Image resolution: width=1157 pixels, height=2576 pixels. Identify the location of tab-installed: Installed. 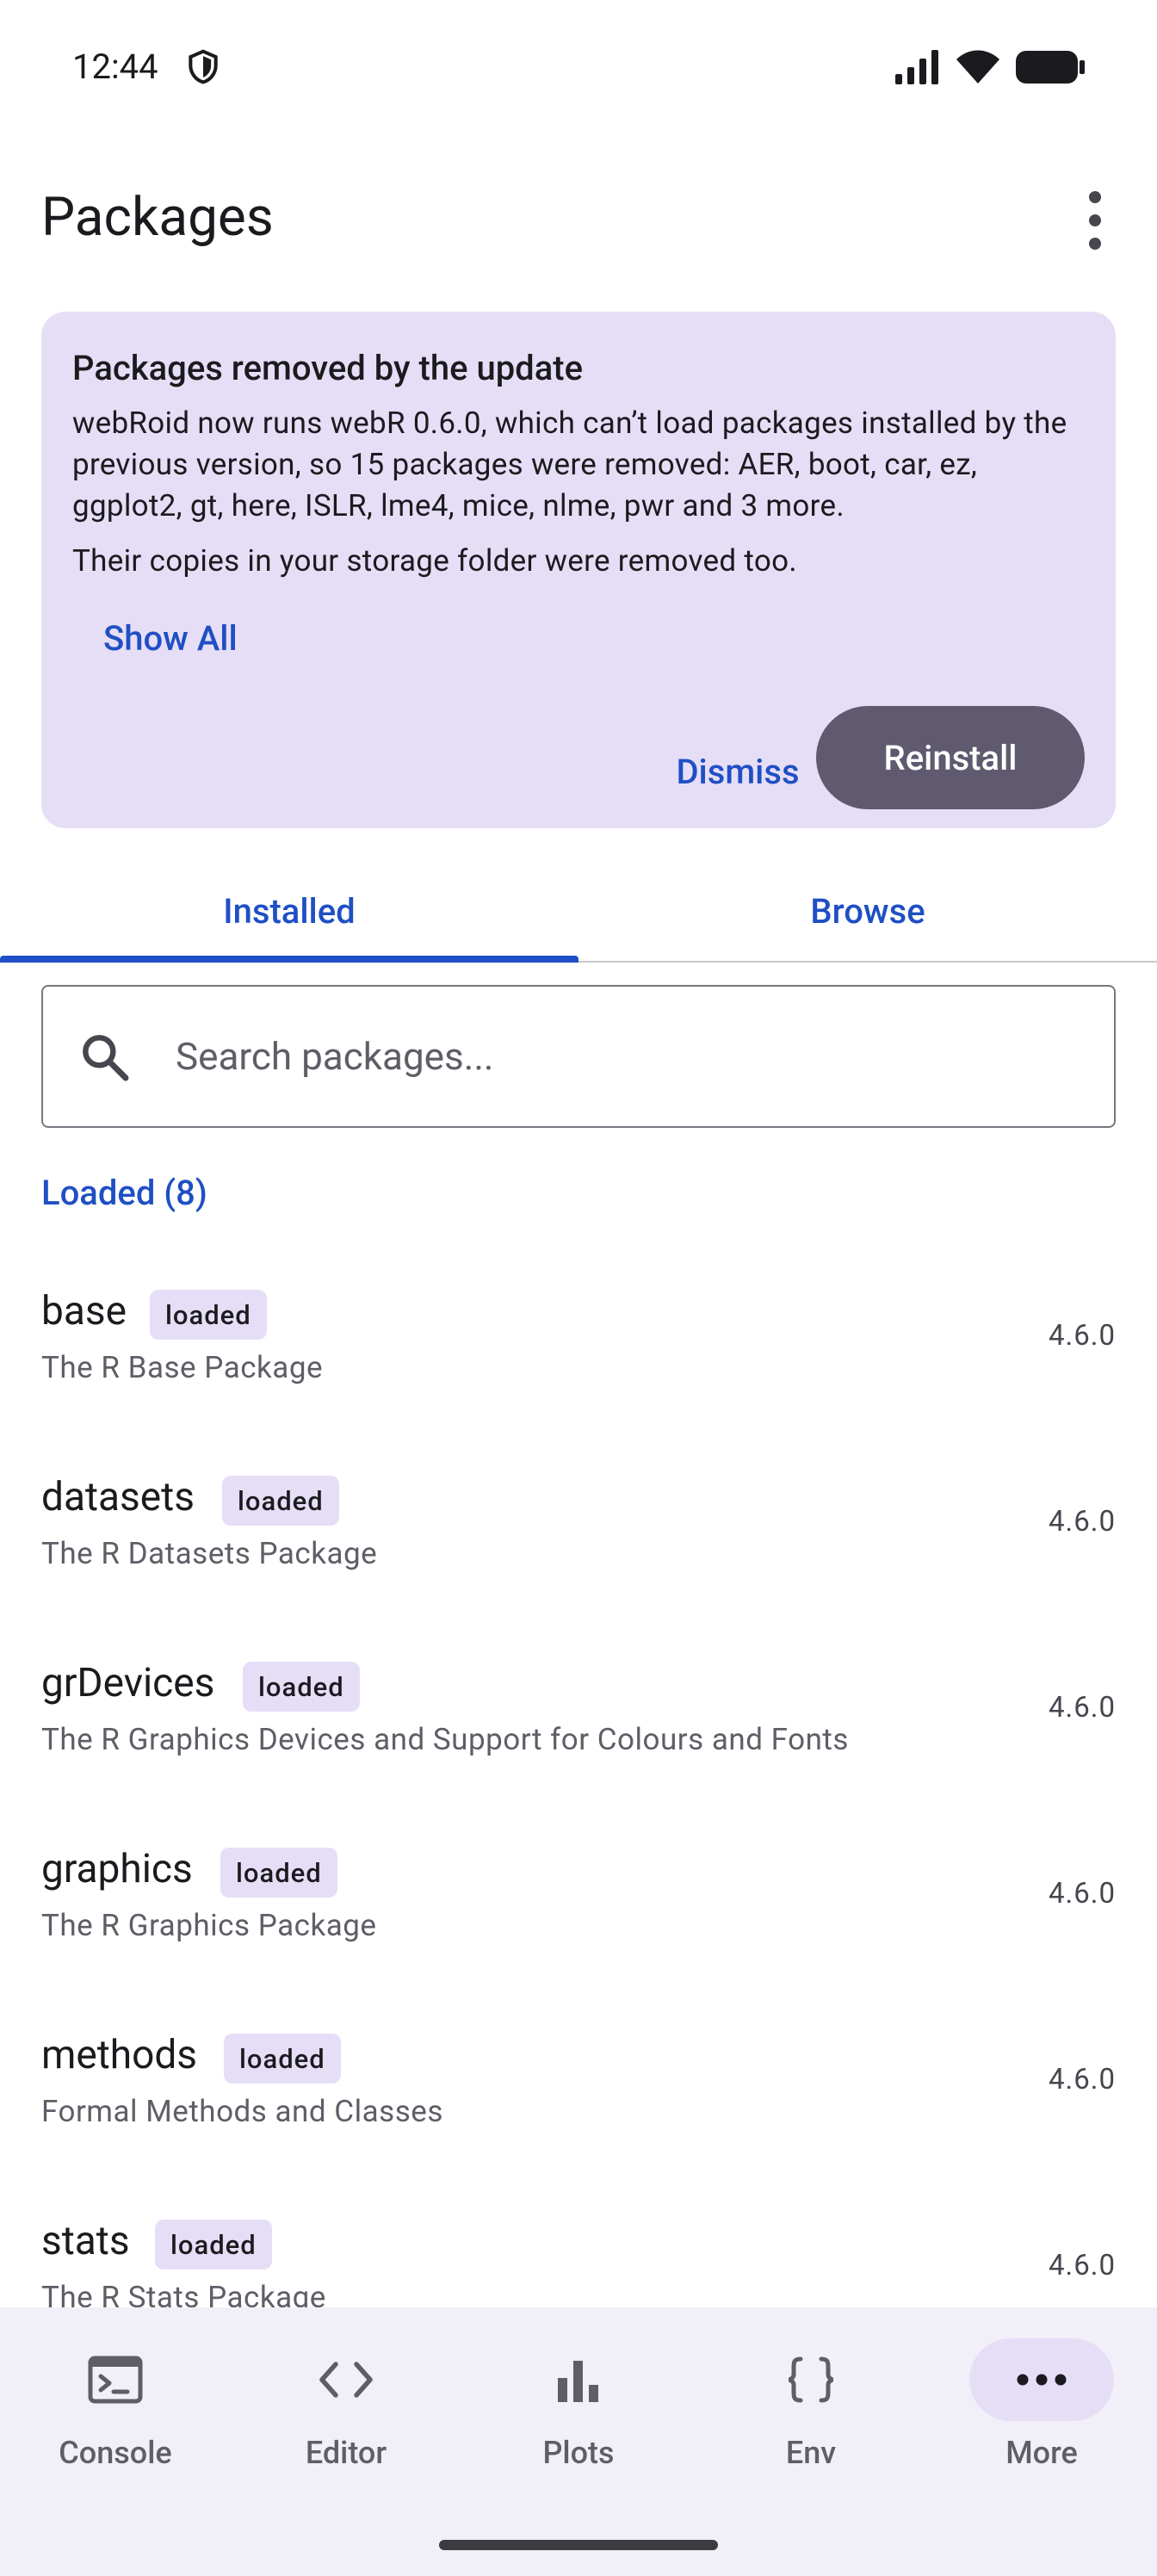
(289, 911).